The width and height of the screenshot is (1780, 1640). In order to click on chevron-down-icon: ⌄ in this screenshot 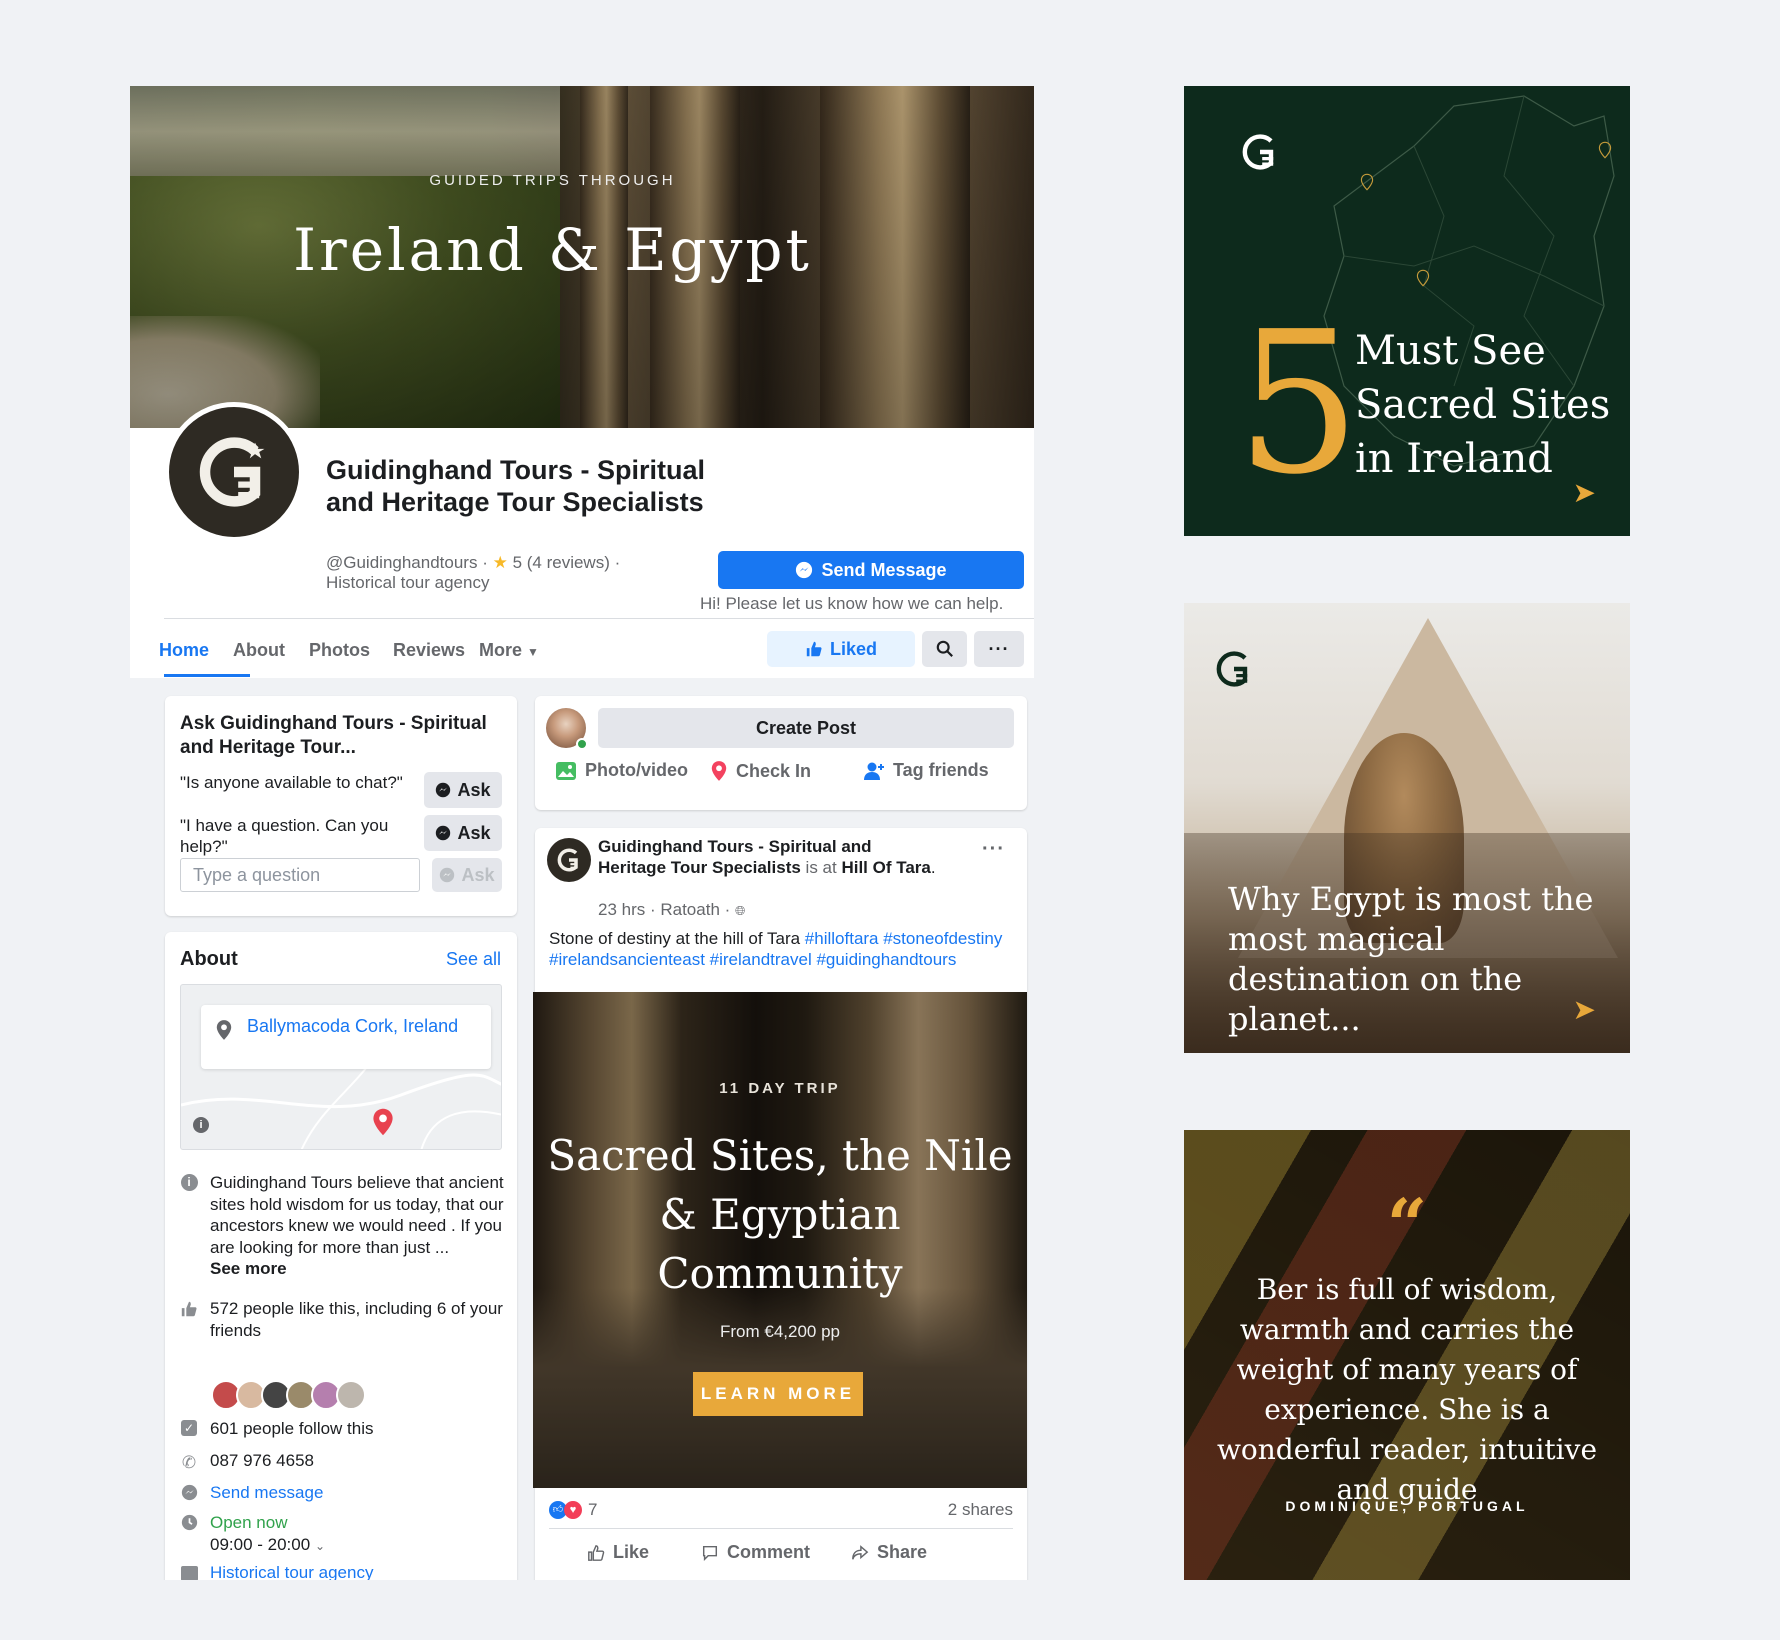, I will do `click(320, 1546)`.